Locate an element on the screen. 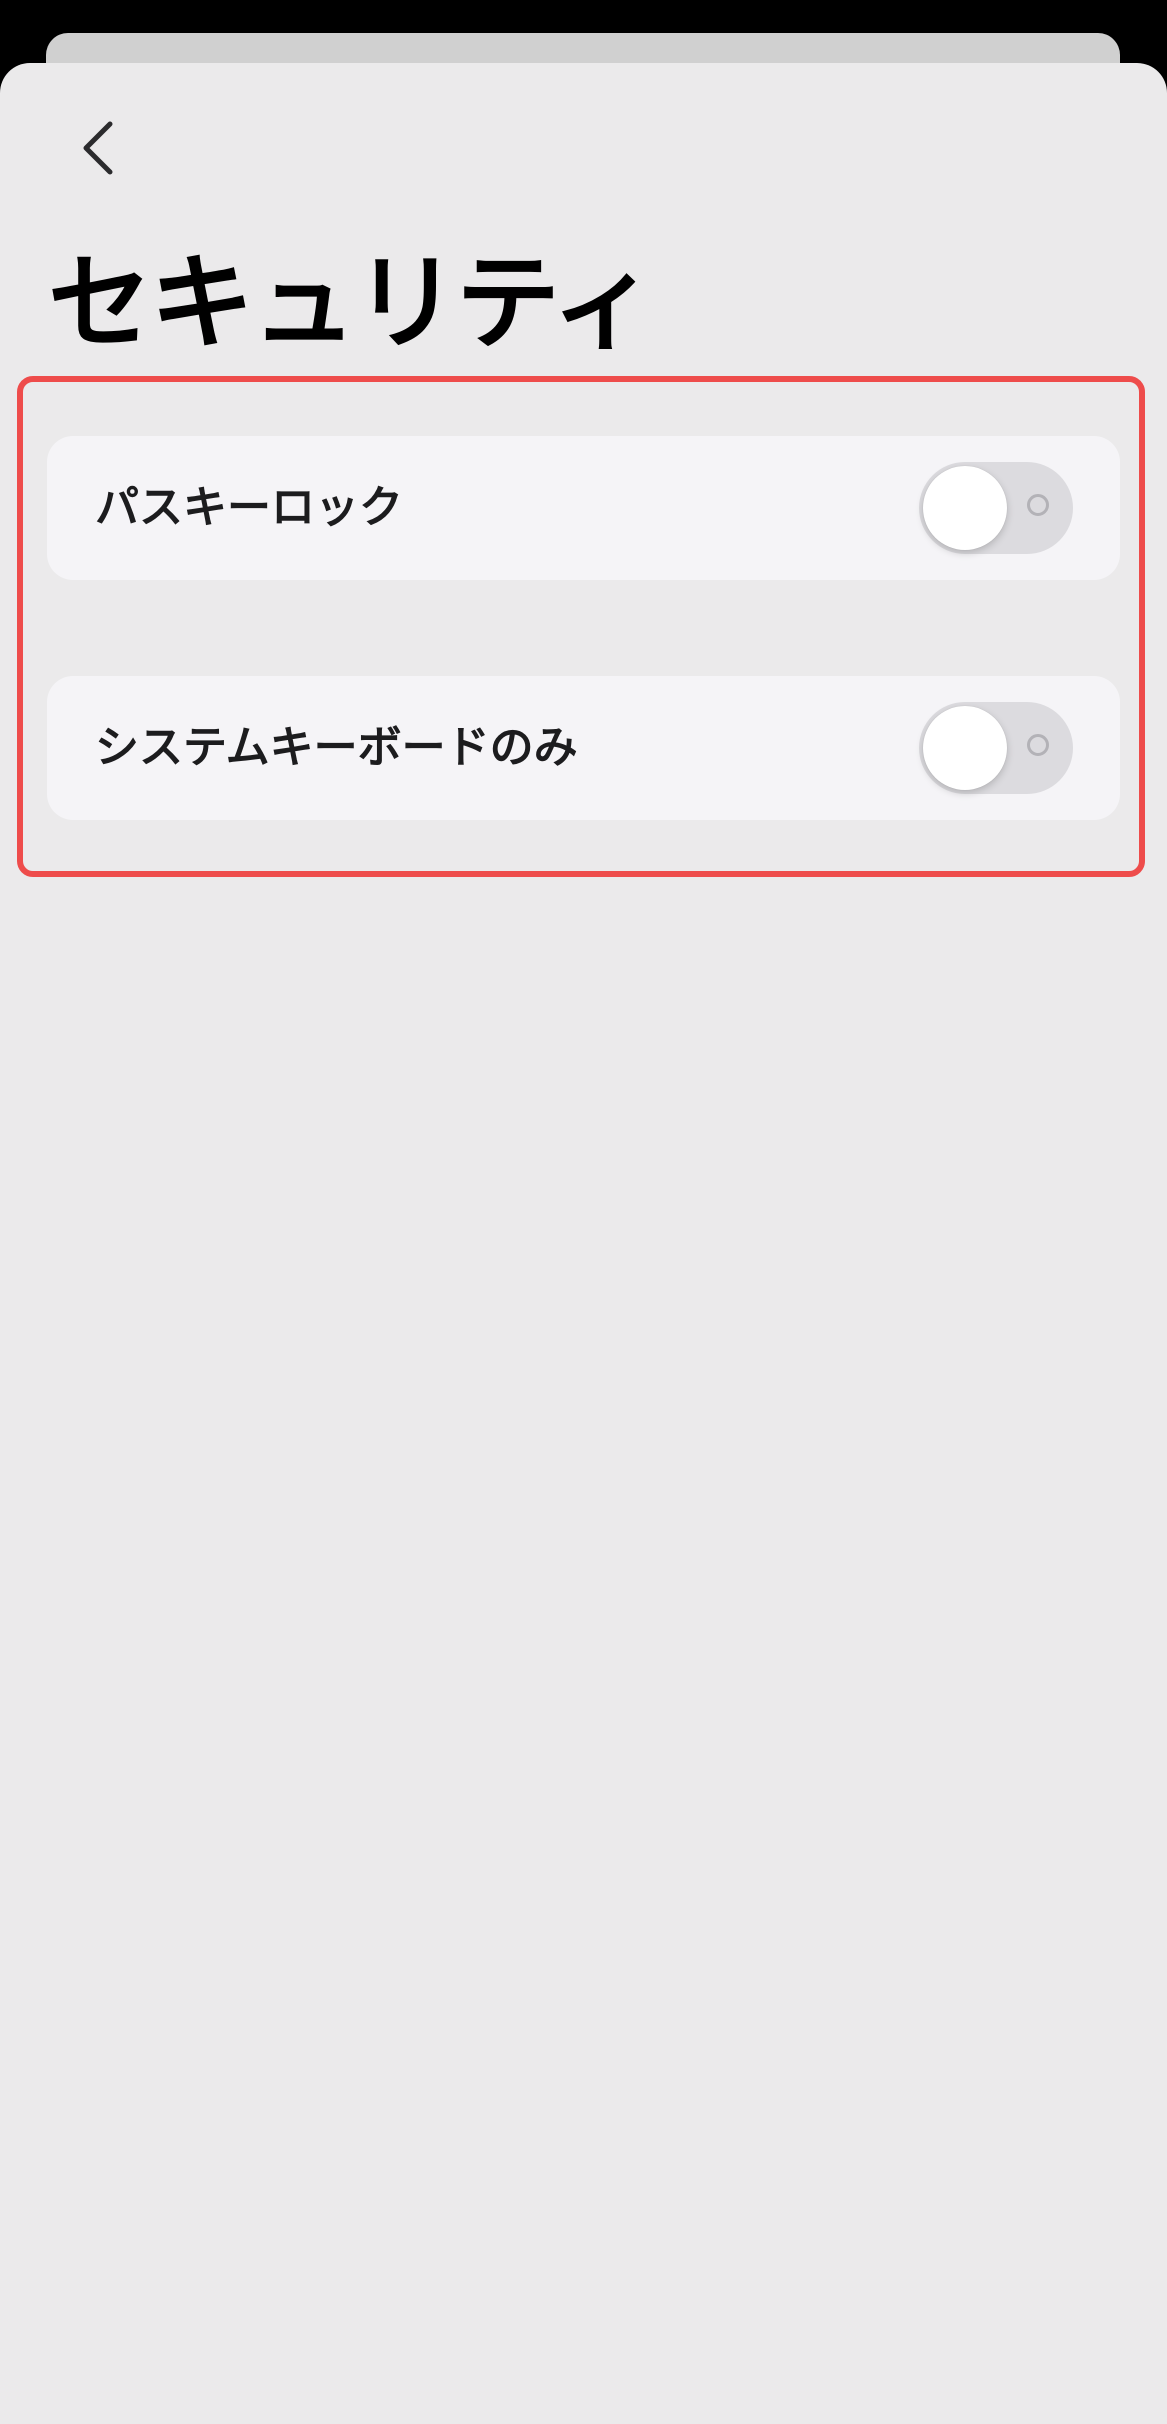 Image resolution: width=1167 pixels, height=2424 pixels. setting-label-system-keyboard-only: システムキーボードのみ is located at coordinates (336, 747).